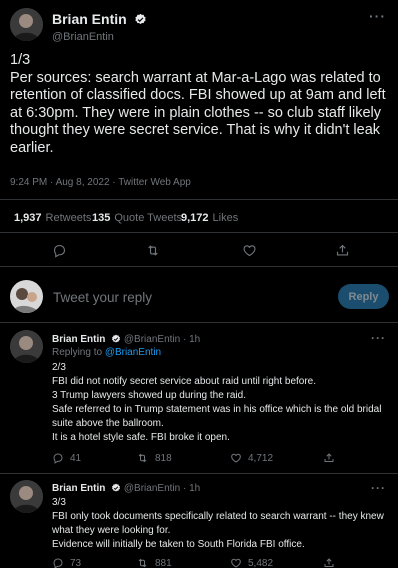  I want to click on like-action: 5,482, so click(251, 562).